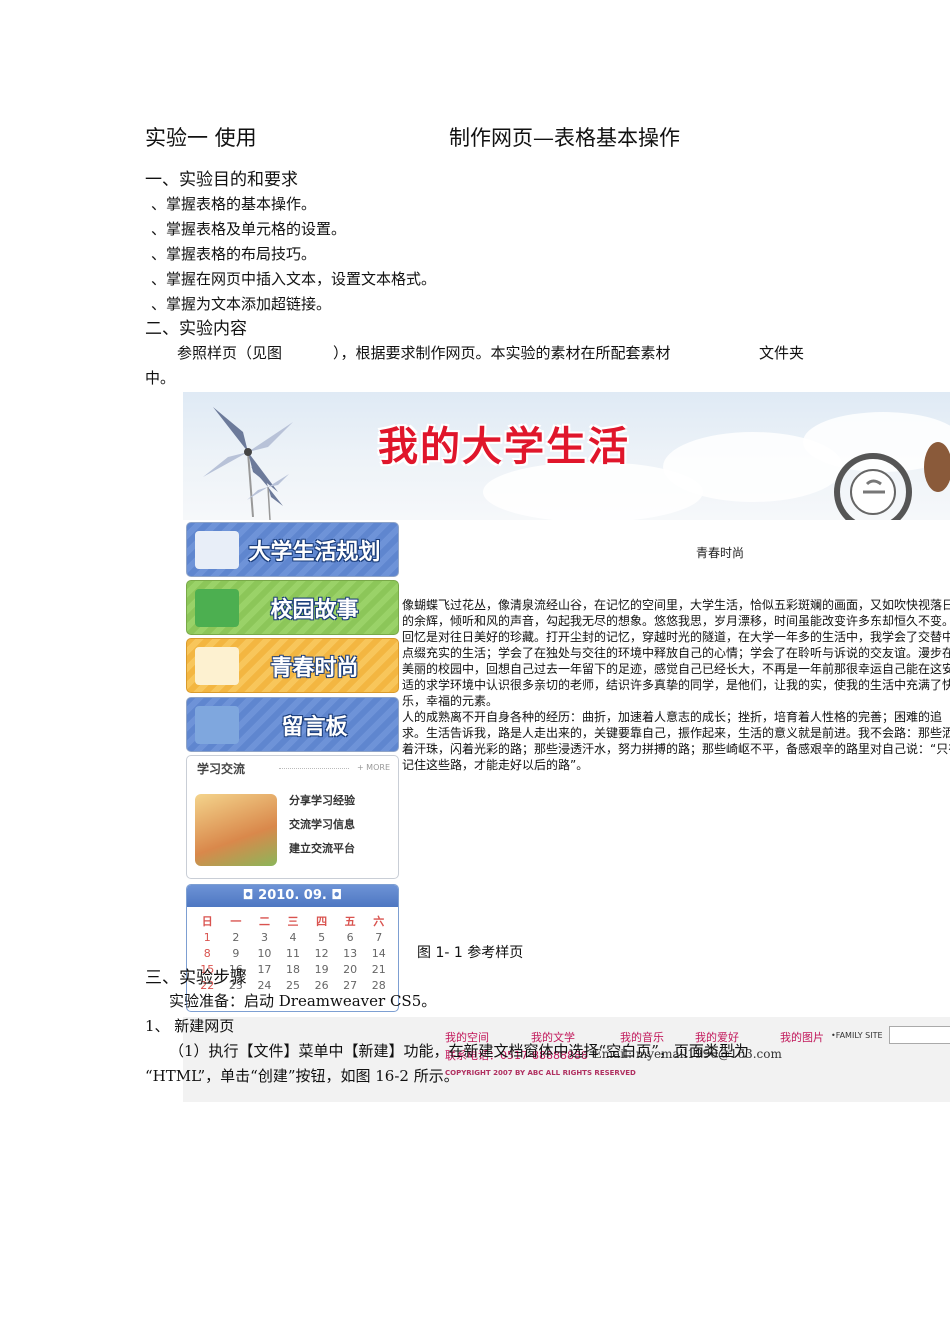 The image size is (950, 1344). I want to click on headphone-icon, so click(892, 481).